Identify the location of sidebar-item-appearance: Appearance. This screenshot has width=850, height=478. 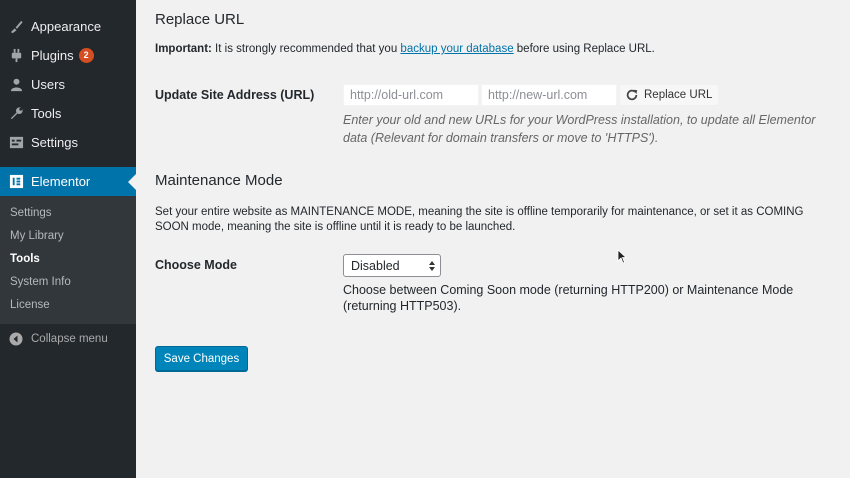
(68, 26).